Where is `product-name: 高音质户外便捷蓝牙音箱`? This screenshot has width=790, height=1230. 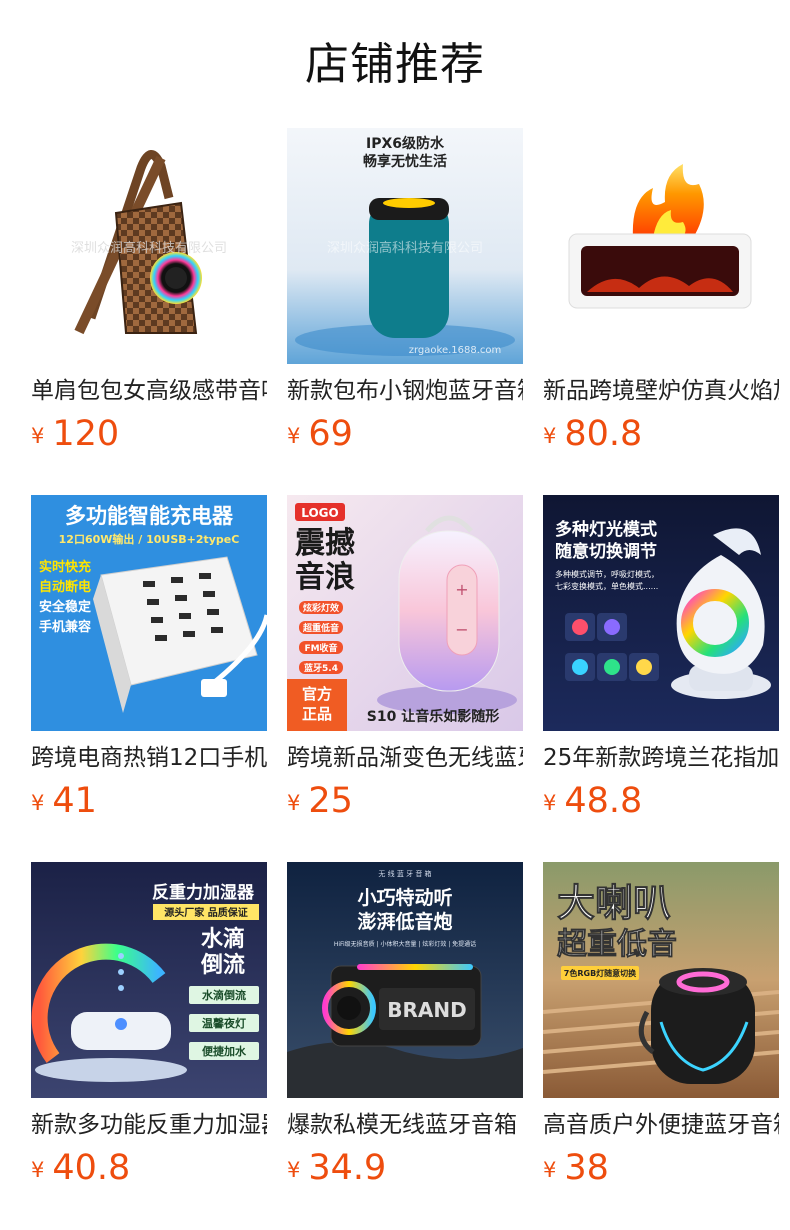 product-name: 高音质户外便捷蓝牙音箱 is located at coordinates (661, 1125).